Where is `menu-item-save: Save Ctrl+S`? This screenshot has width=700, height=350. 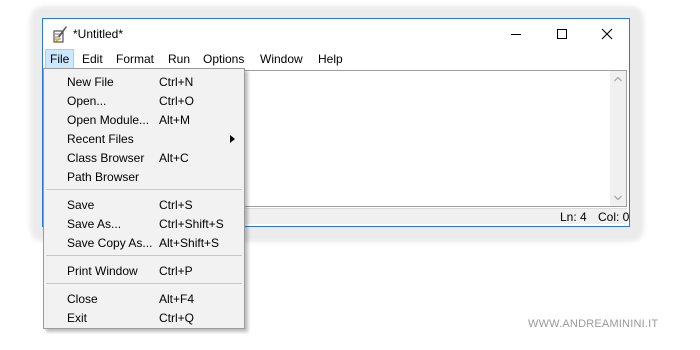
menu-item-save: Save Ctrl+S is located at coordinates (144, 204).